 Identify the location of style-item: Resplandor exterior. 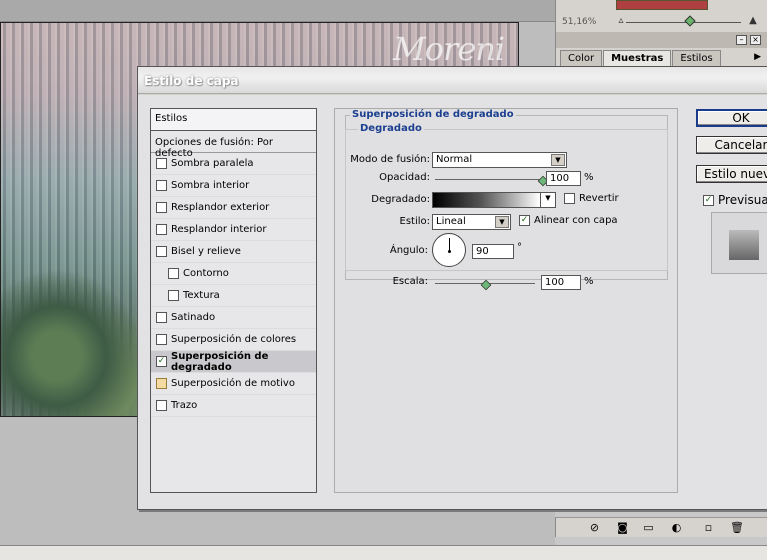
(233, 208).